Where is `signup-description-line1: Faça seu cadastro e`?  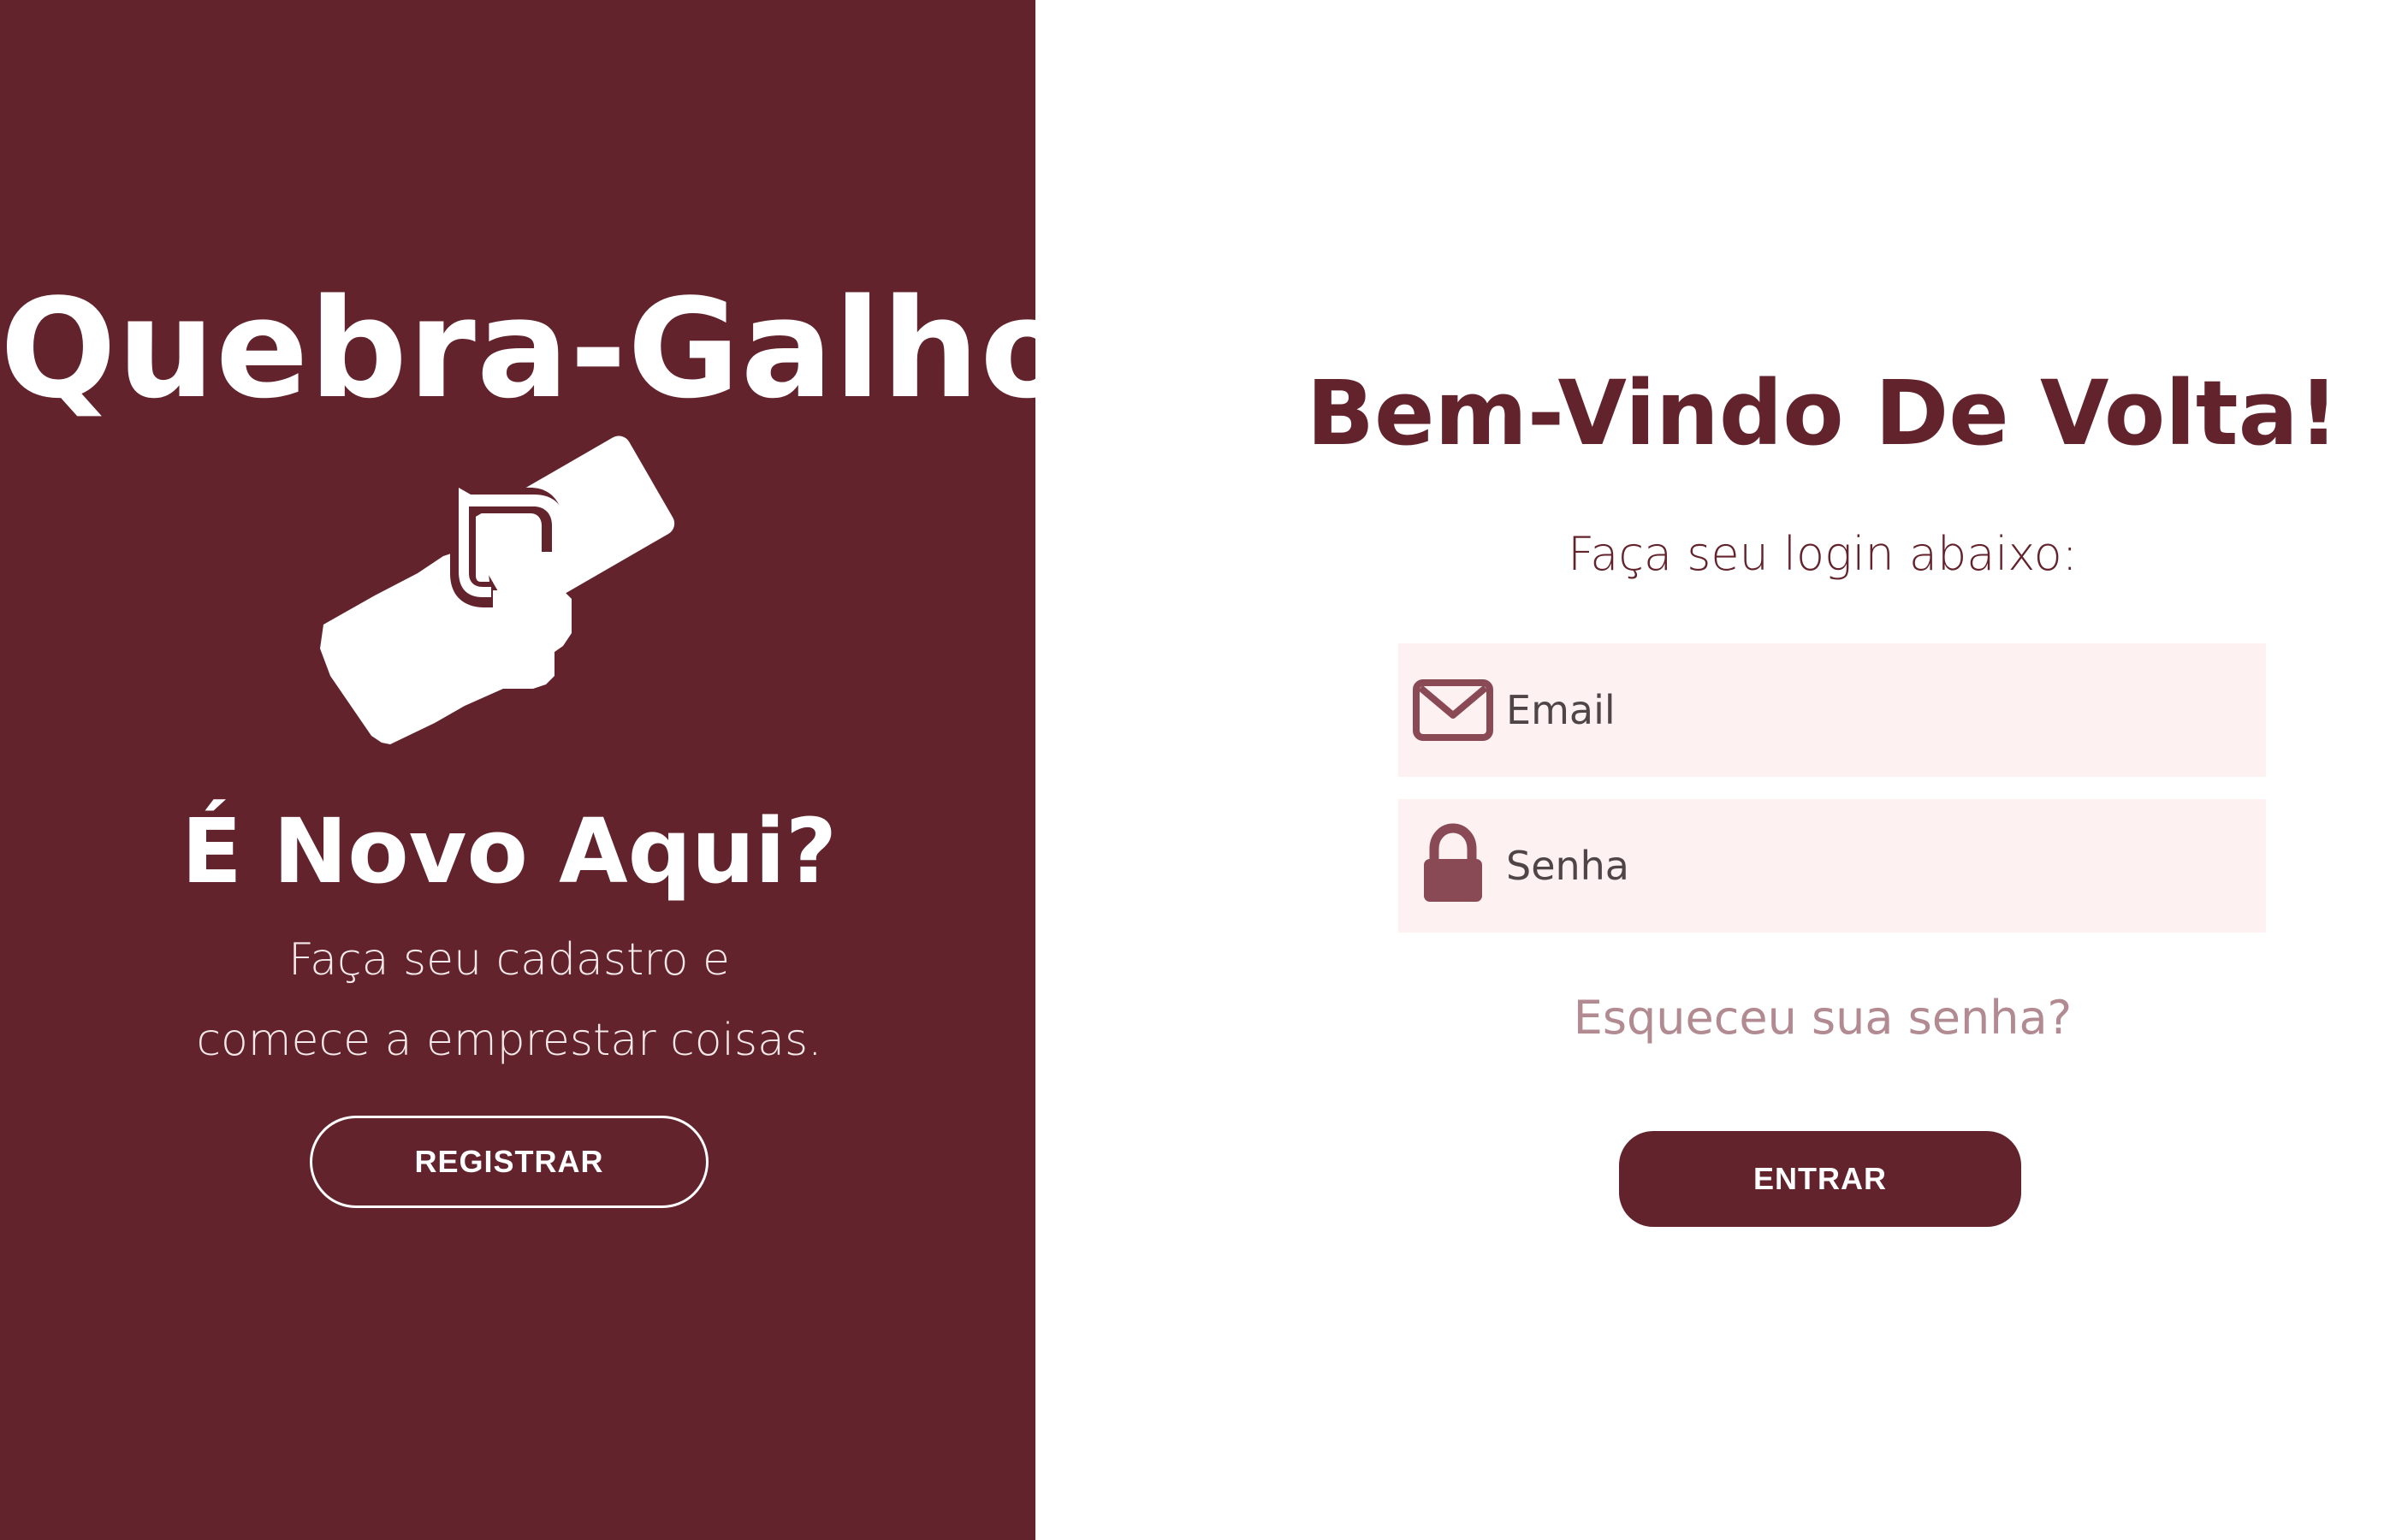
signup-description-line1: Faça seu cadastro e is located at coordinates (509, 960).